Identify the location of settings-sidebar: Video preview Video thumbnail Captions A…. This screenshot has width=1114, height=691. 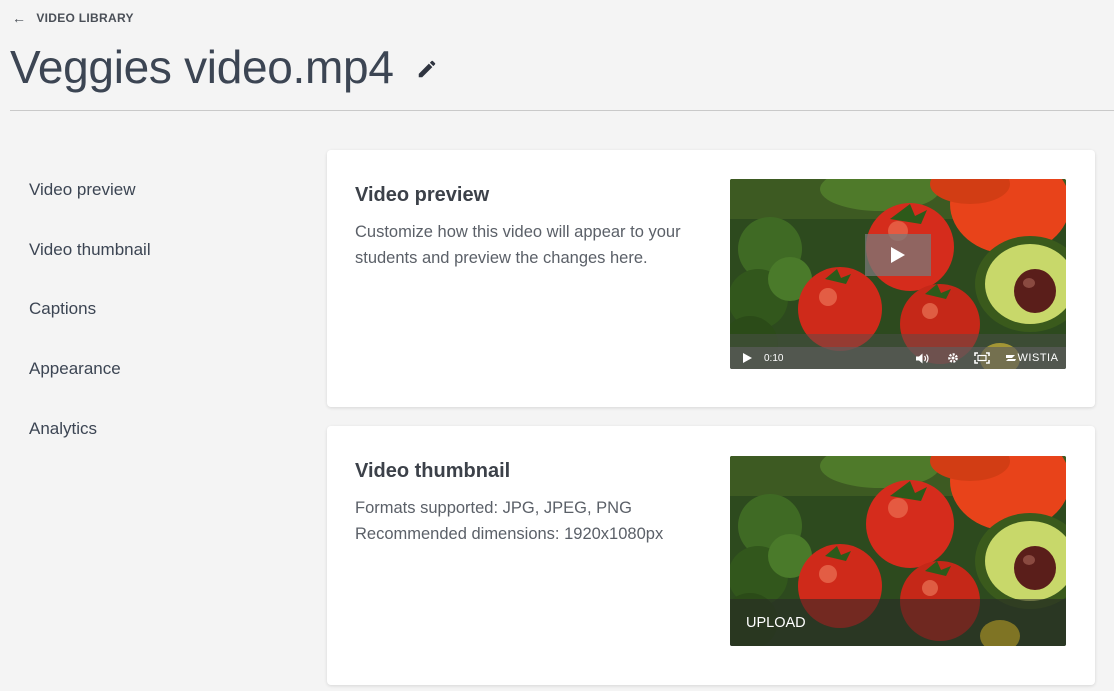
(90, 309).